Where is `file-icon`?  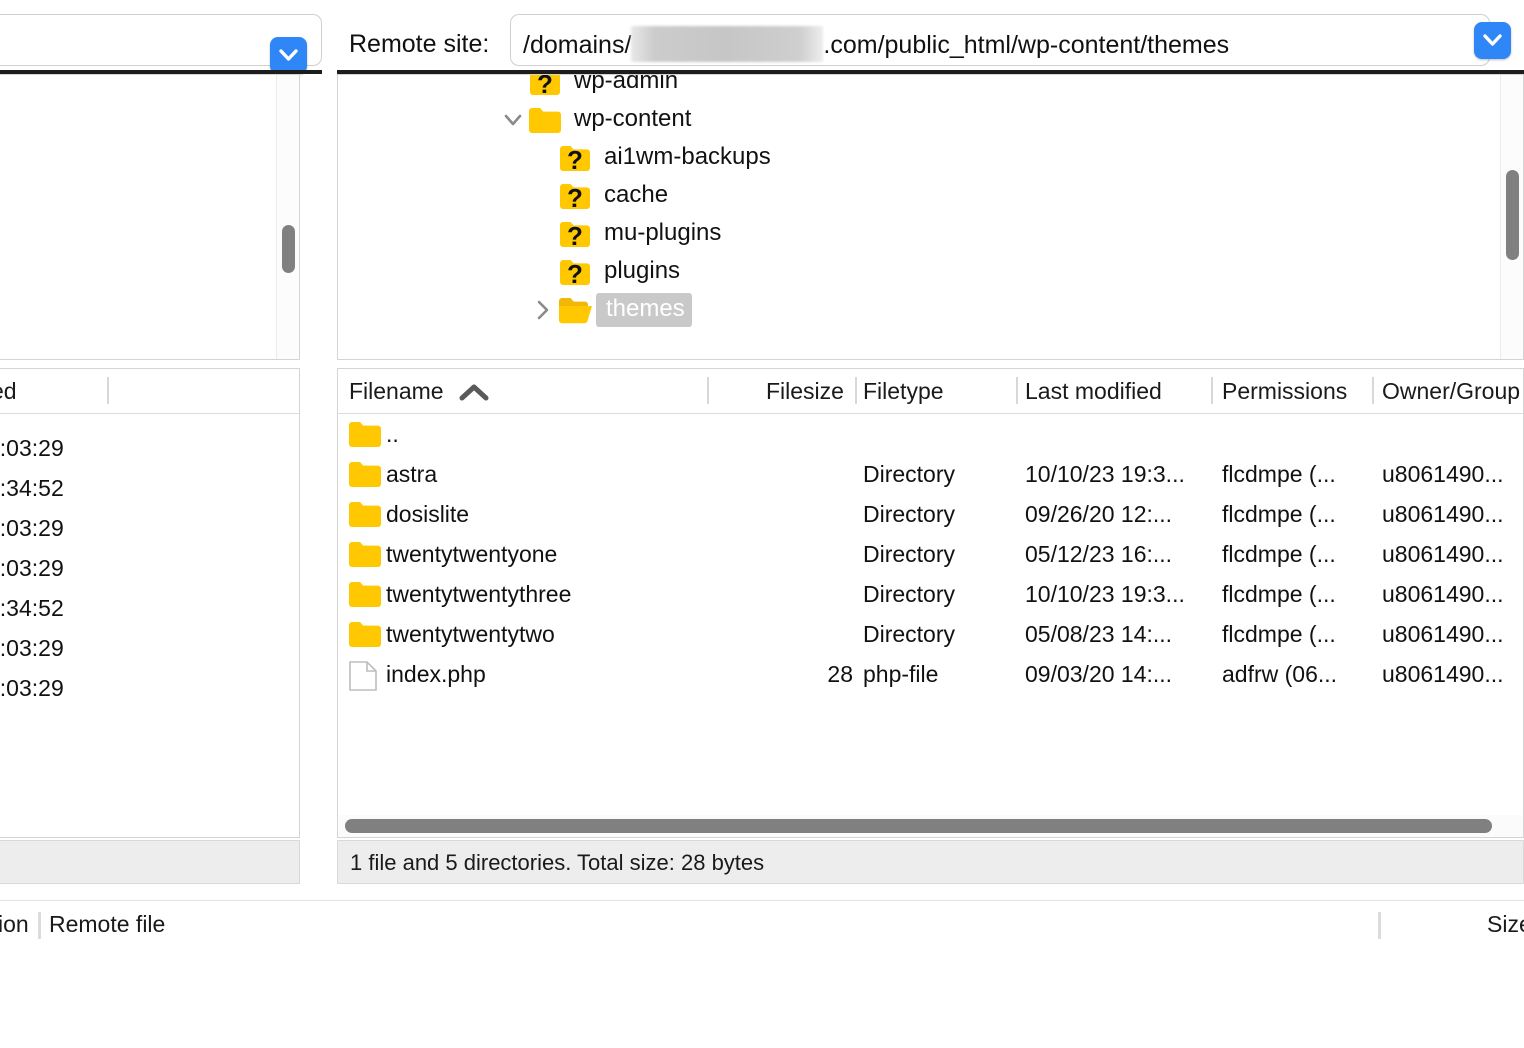 file-icon is located at coordinates (363, 676).